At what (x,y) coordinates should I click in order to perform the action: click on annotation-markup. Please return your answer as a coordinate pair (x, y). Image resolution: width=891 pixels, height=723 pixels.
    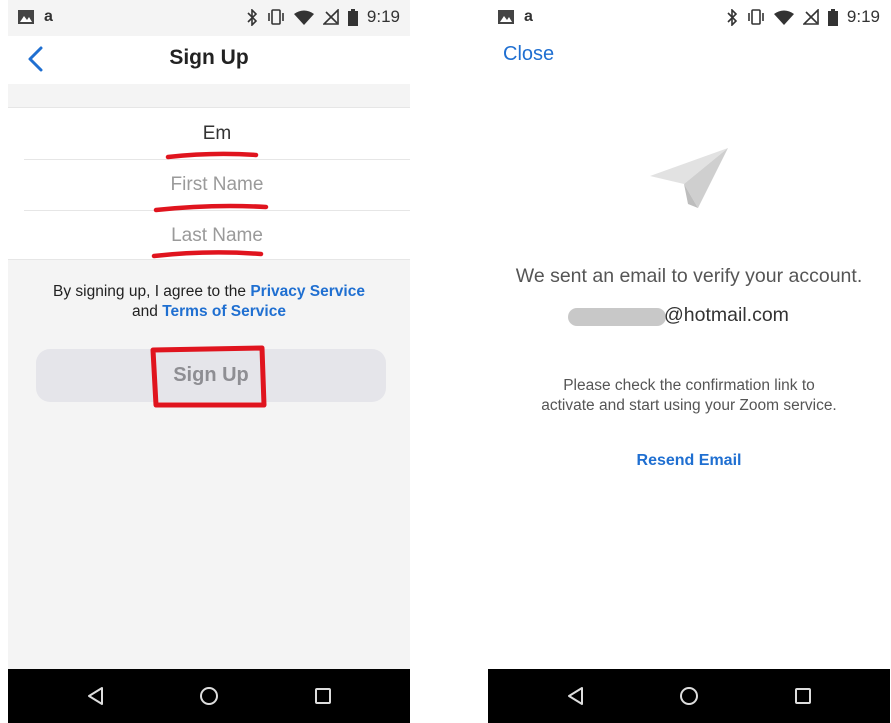
    Looking at the image, I should click on (209, 279).